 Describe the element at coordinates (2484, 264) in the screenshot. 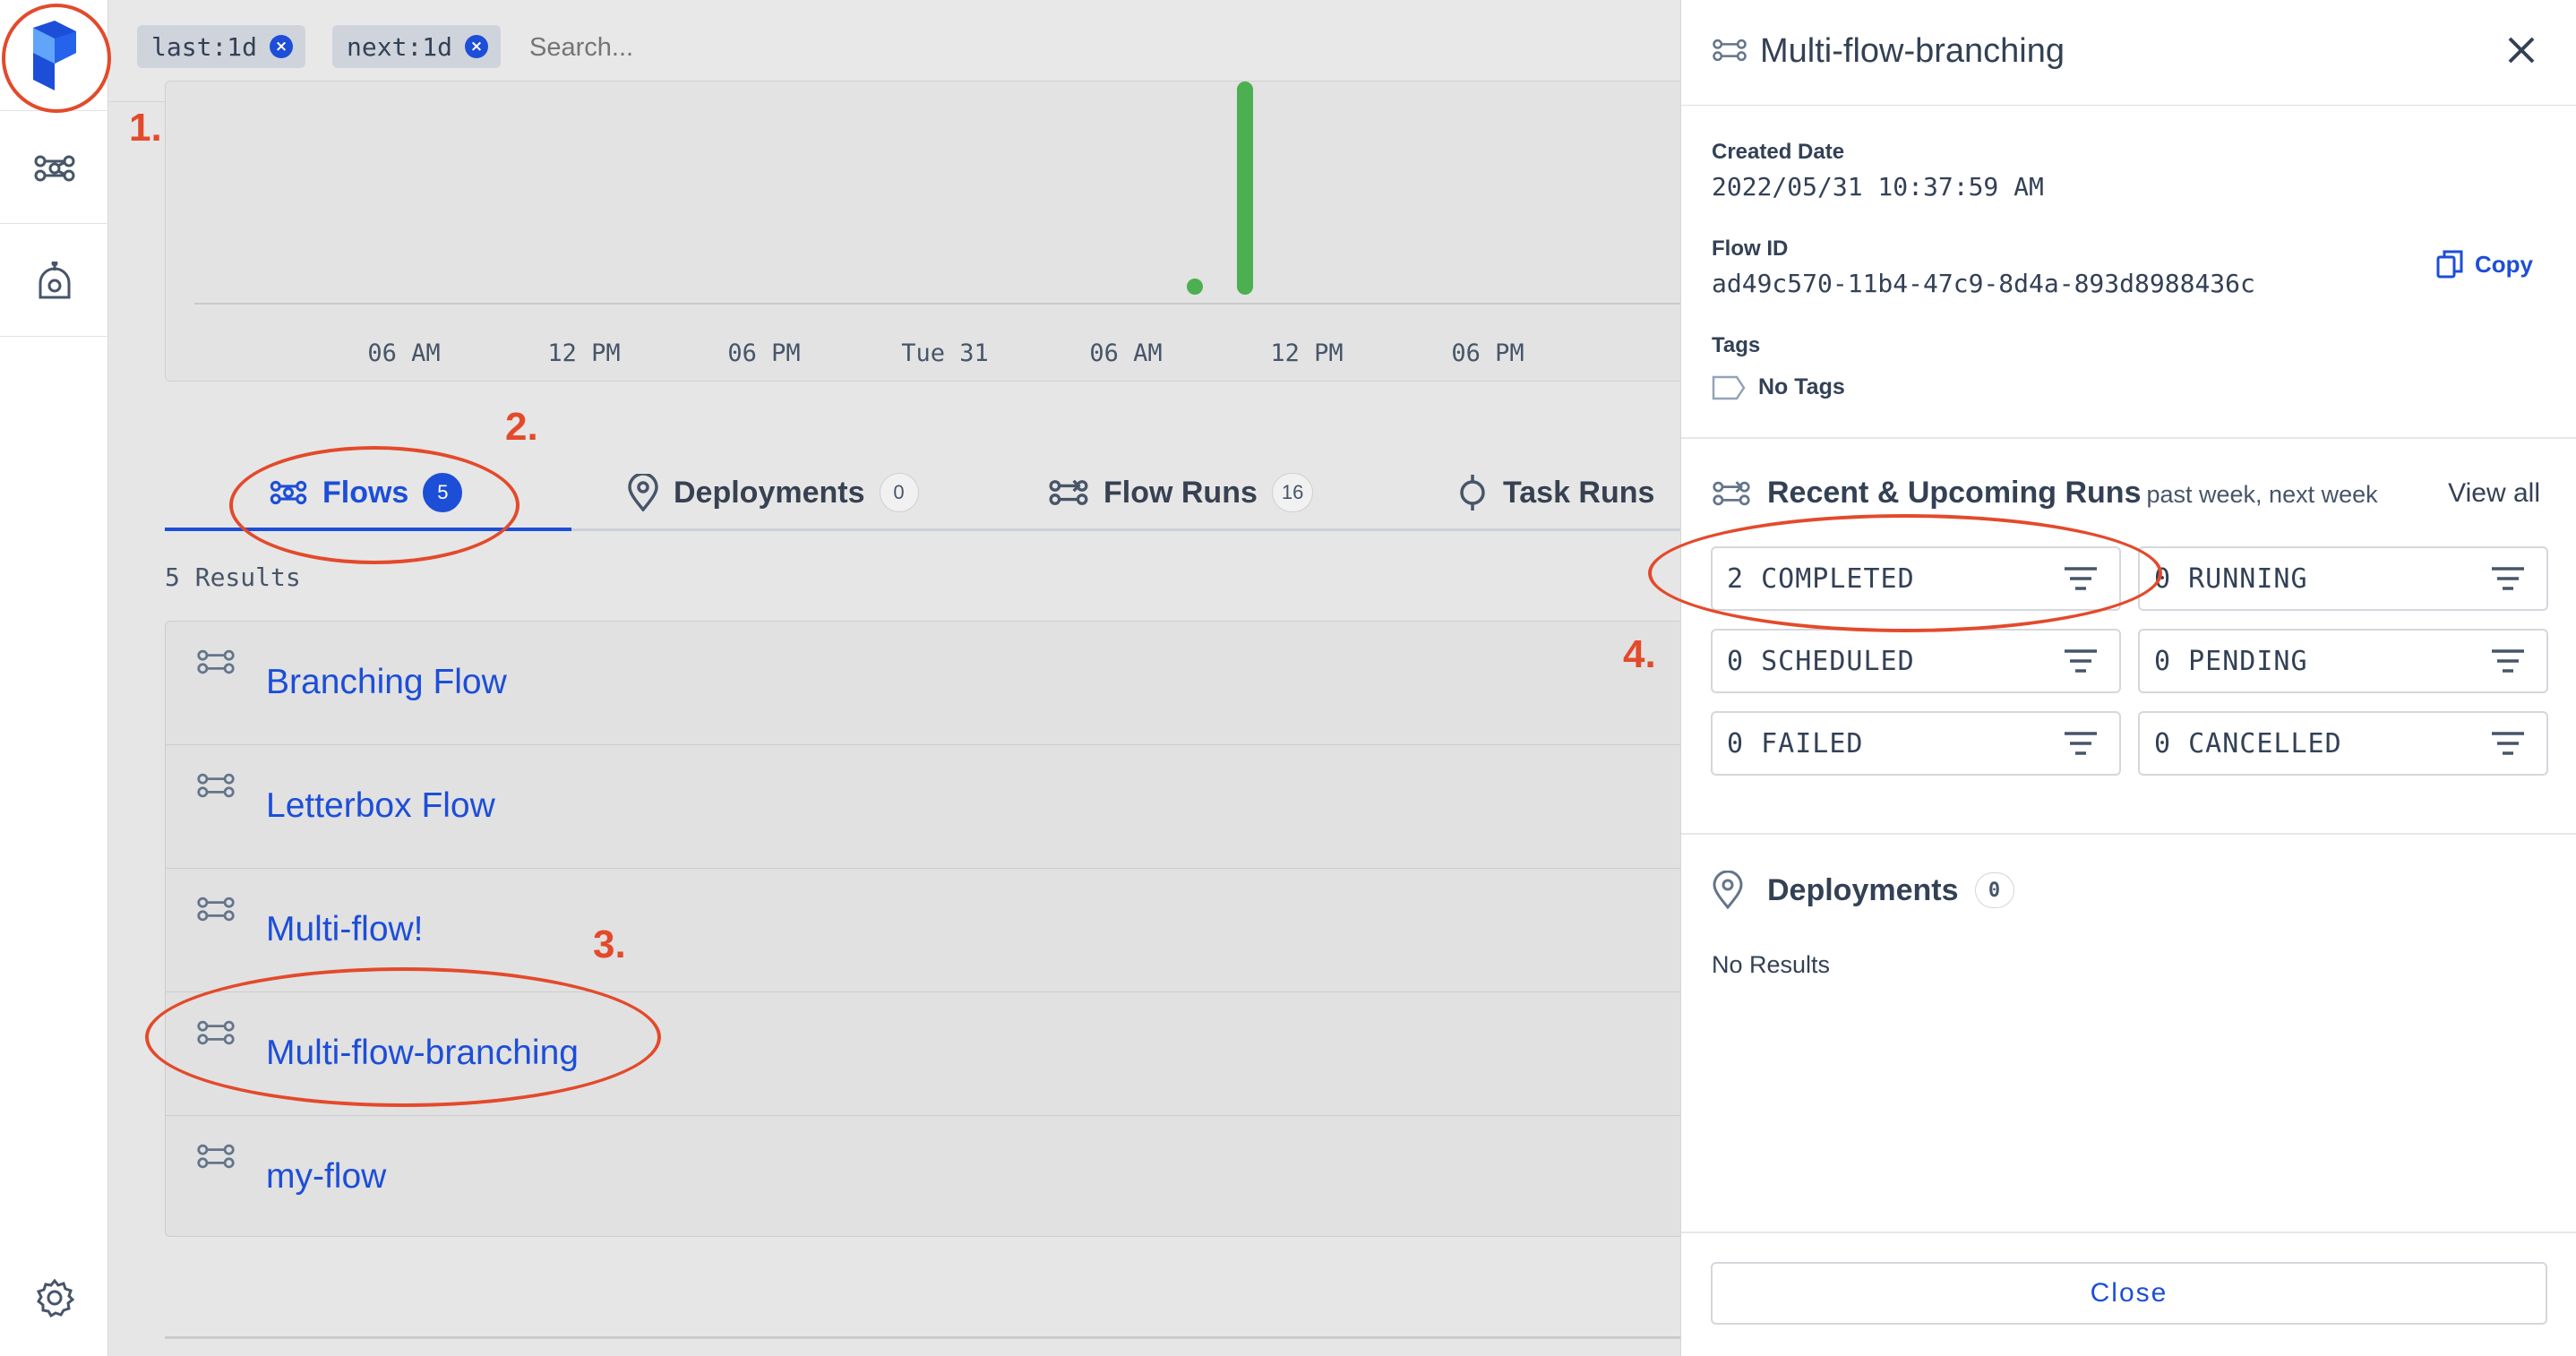

I see `copy-button: Copy` at that location.